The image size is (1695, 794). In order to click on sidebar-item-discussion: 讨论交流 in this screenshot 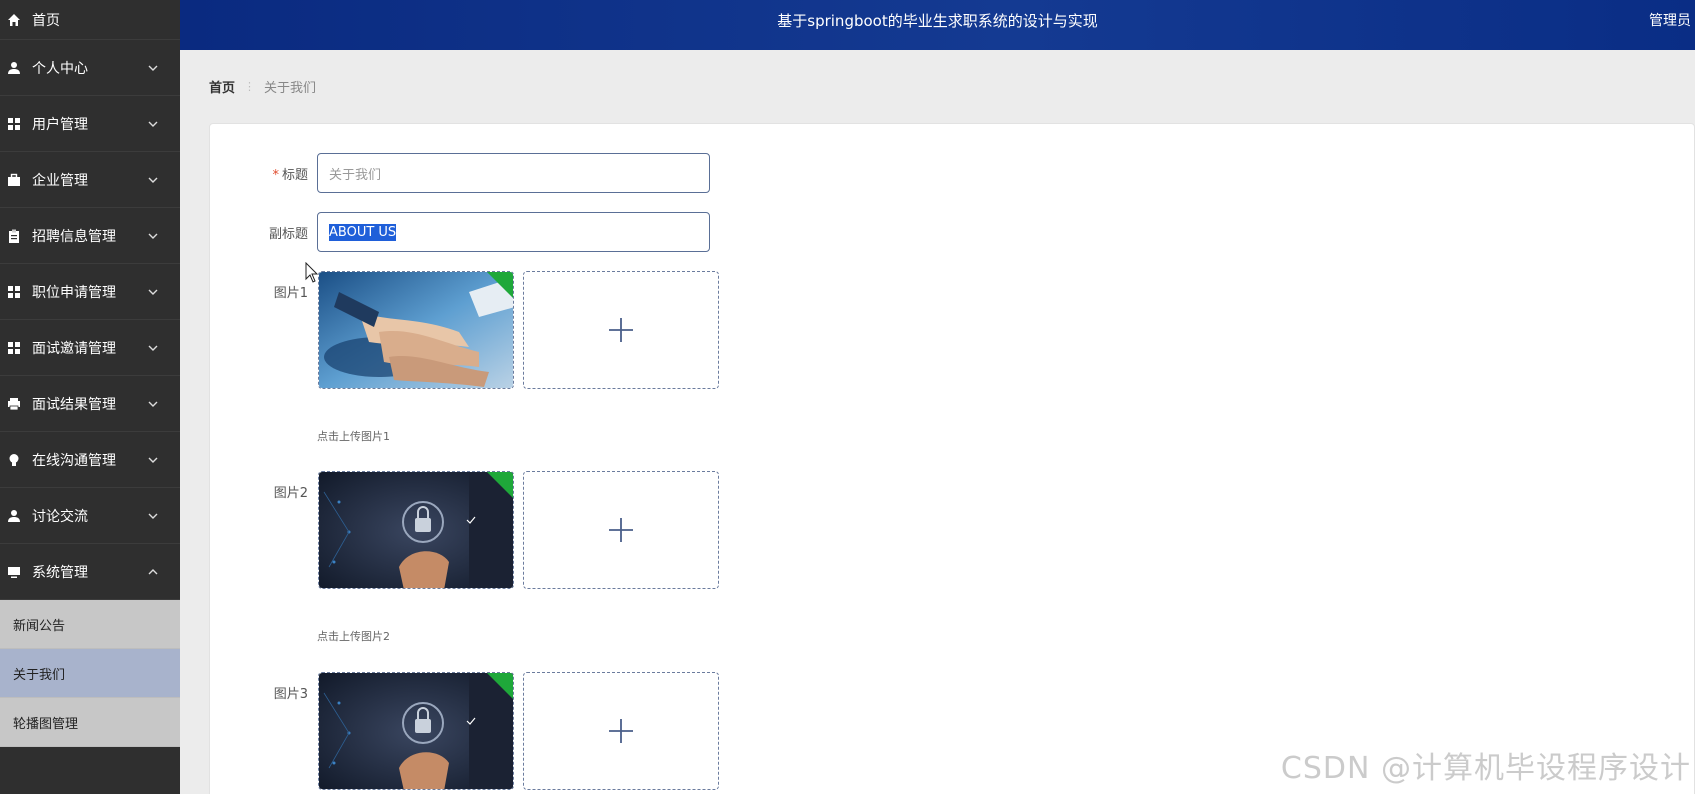, I will do `click(90, 516)`.